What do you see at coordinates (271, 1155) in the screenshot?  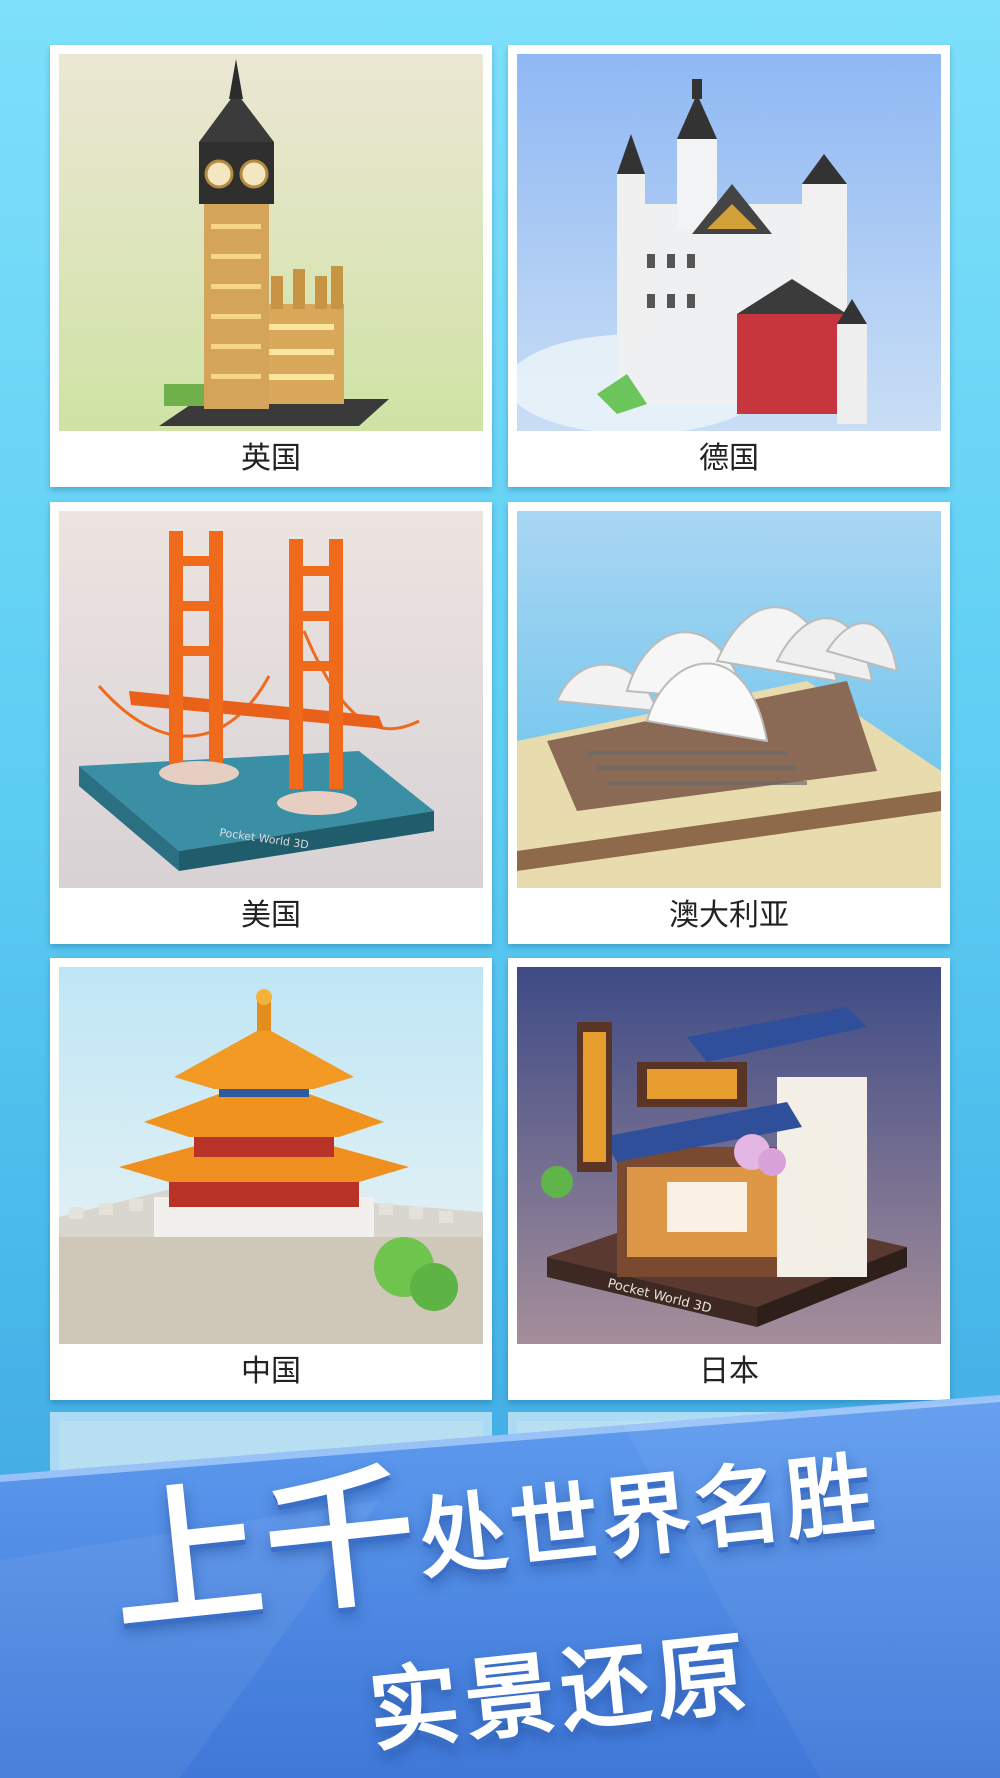 I see `forbidden-city-icon` at bounding box center [271, 1155].